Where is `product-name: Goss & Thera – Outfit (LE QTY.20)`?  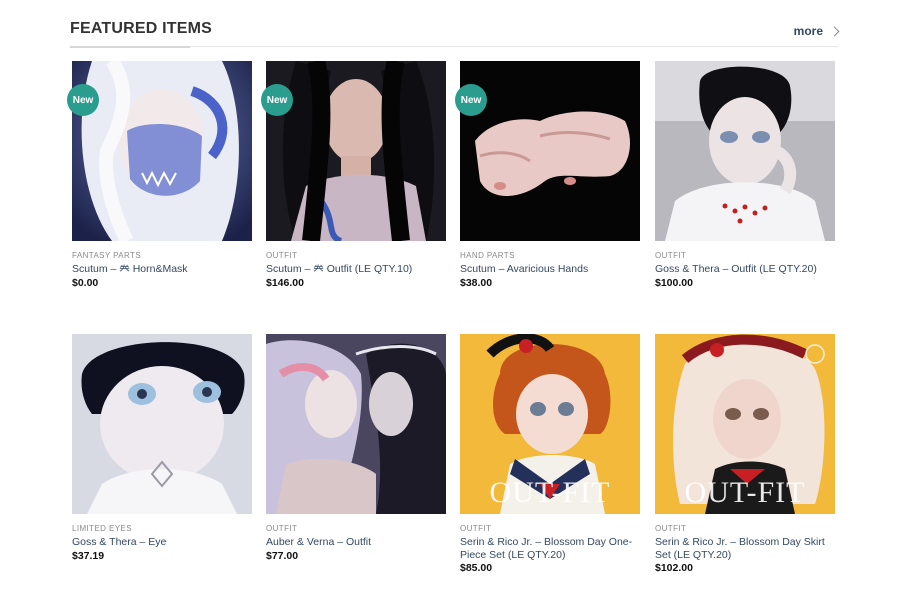
product-name: Goss & Thera – Outfit (LE QTY.20) is located at coordinates (745, 269).